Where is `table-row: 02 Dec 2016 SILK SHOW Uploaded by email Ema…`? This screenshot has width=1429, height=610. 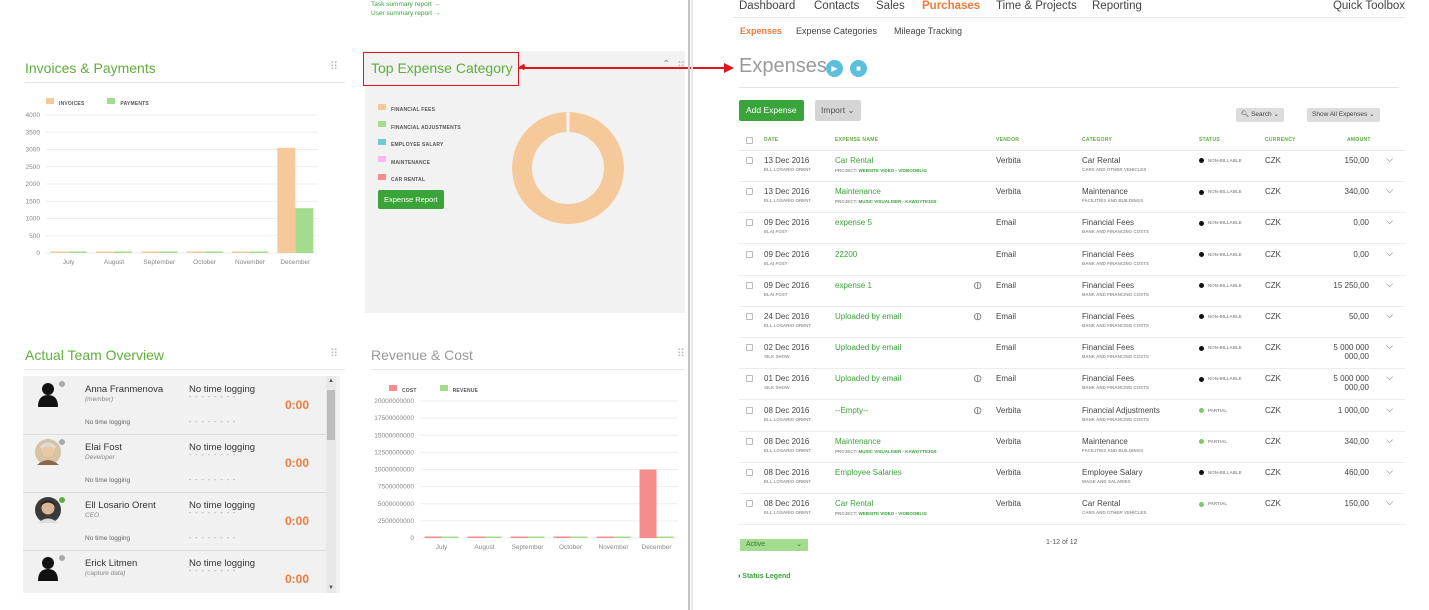 table-row: 02 Dec 2016 SILK SHOW Uploaded by email Ema… is located at coordinates (1072, 354).